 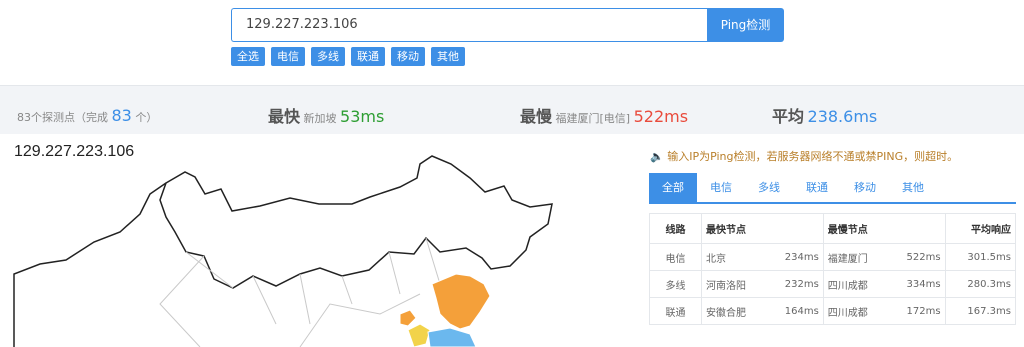 I want to click on tab-telecom: 电信, so click(x=721, y=187).